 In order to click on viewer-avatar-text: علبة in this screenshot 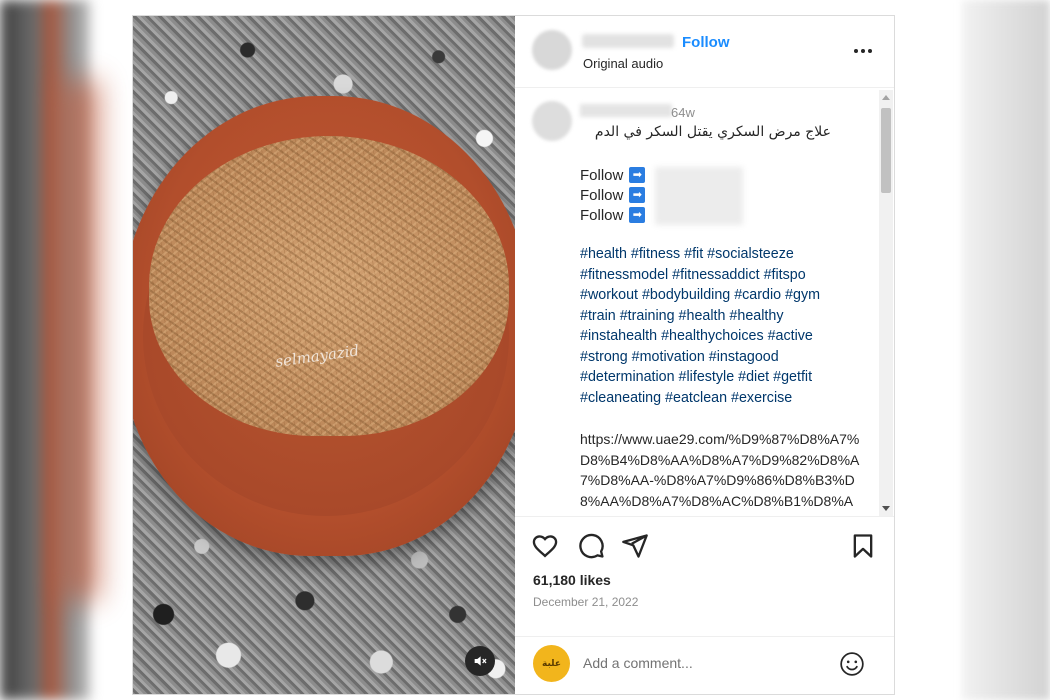, I will do `click(551, 663)`.